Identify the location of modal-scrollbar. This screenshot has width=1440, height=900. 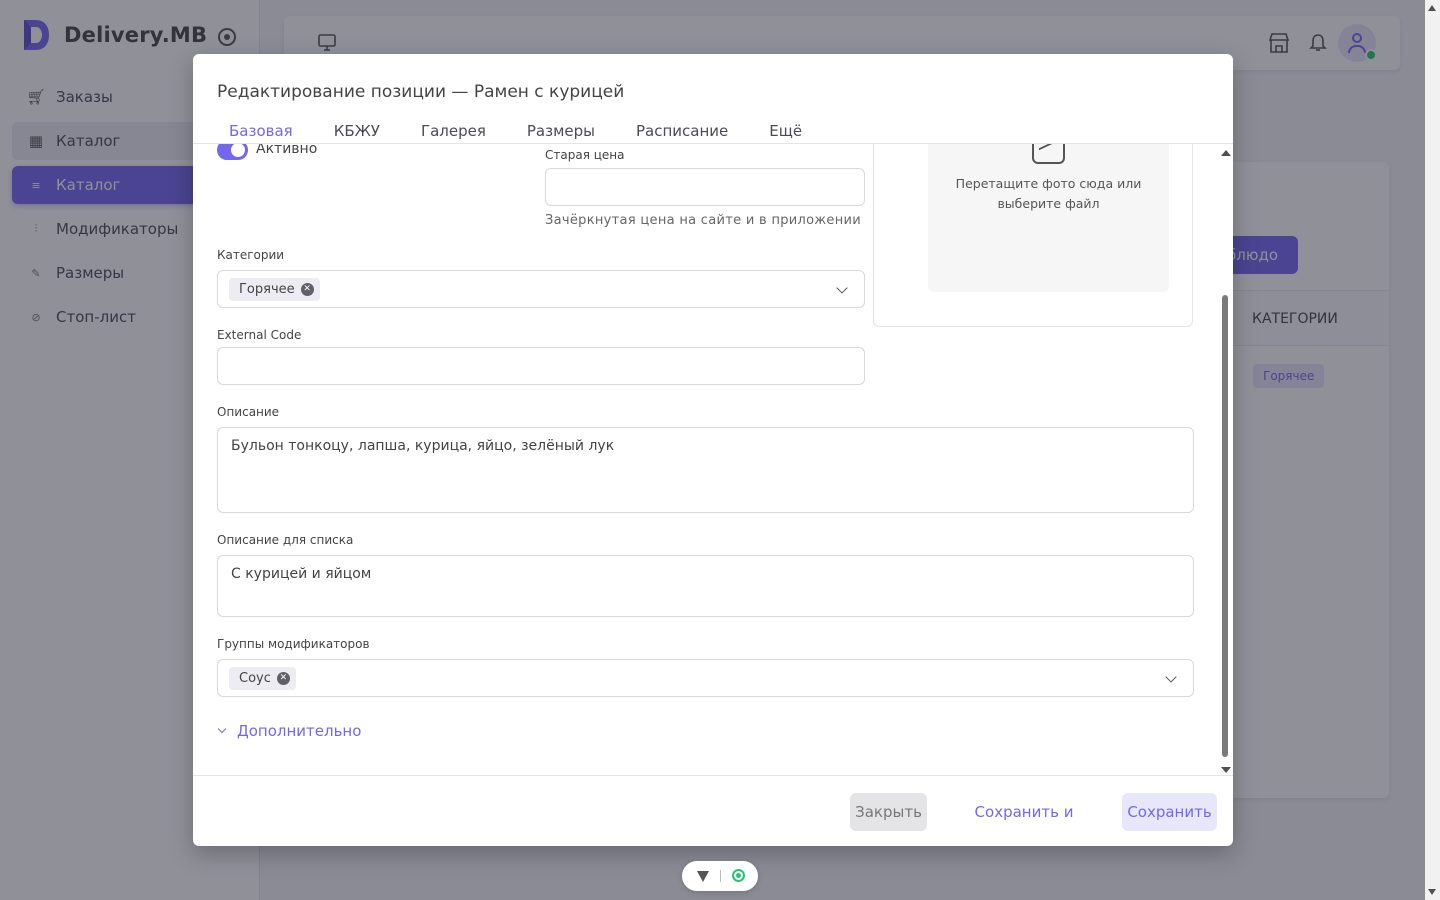
(1225, 460).